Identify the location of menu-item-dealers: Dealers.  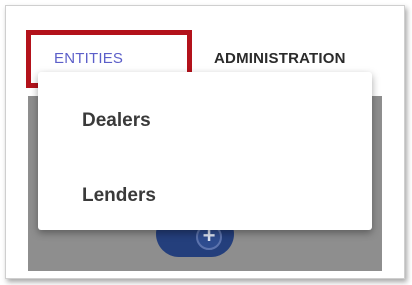
(116, 121).